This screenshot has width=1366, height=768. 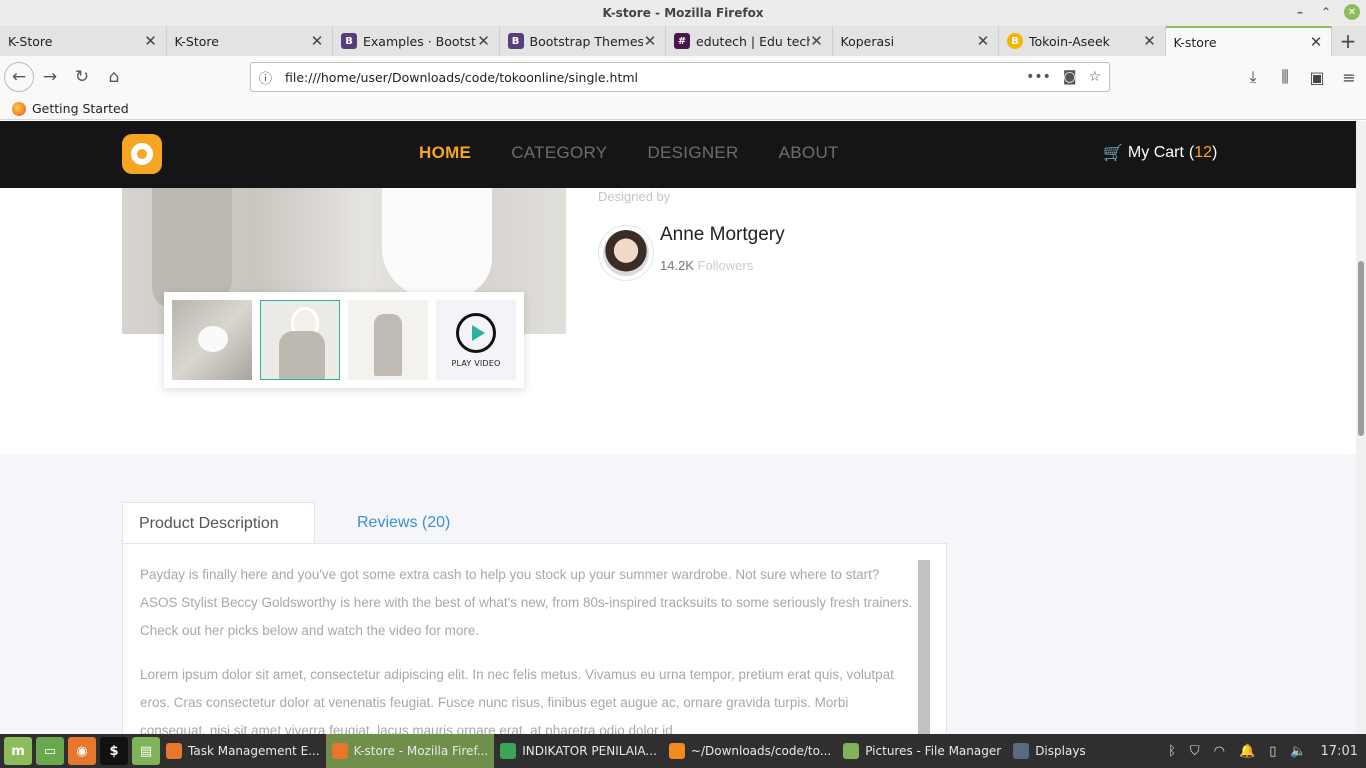 I want to click on panel-scrollbar, so click(x=924, y=647).